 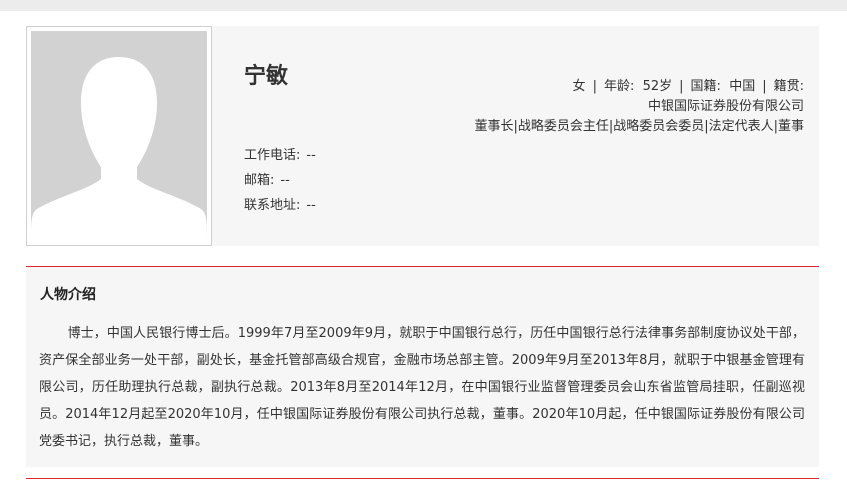 I want to click on phone-row: 工作电话: --, so click(x=280, y=155).